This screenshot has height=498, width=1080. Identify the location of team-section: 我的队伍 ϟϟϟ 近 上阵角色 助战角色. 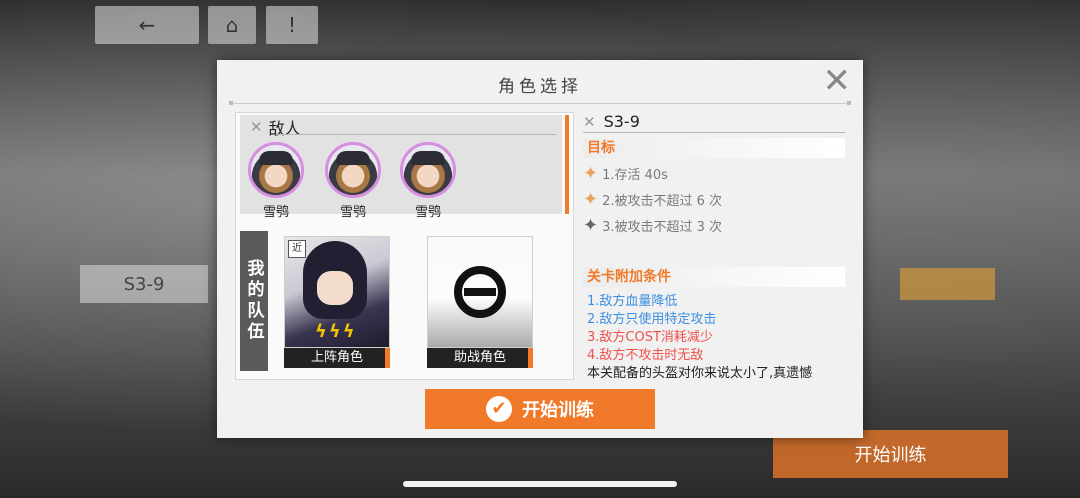
(401, 303).